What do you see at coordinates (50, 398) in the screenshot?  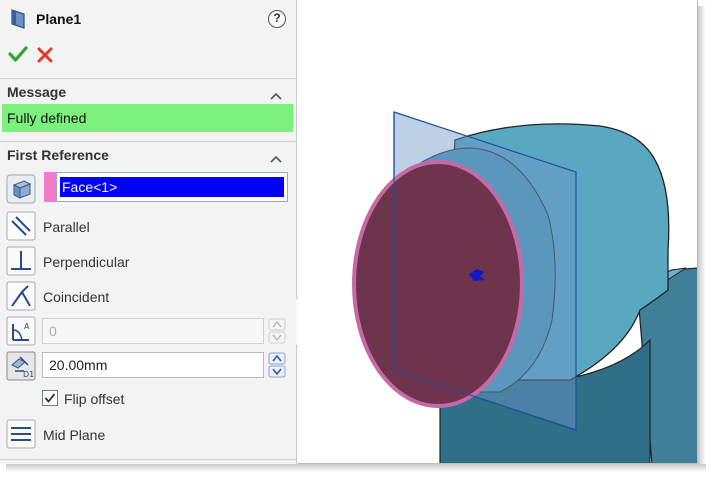 I see `flip-offset-checkbox` at bounding box center [50, 398].